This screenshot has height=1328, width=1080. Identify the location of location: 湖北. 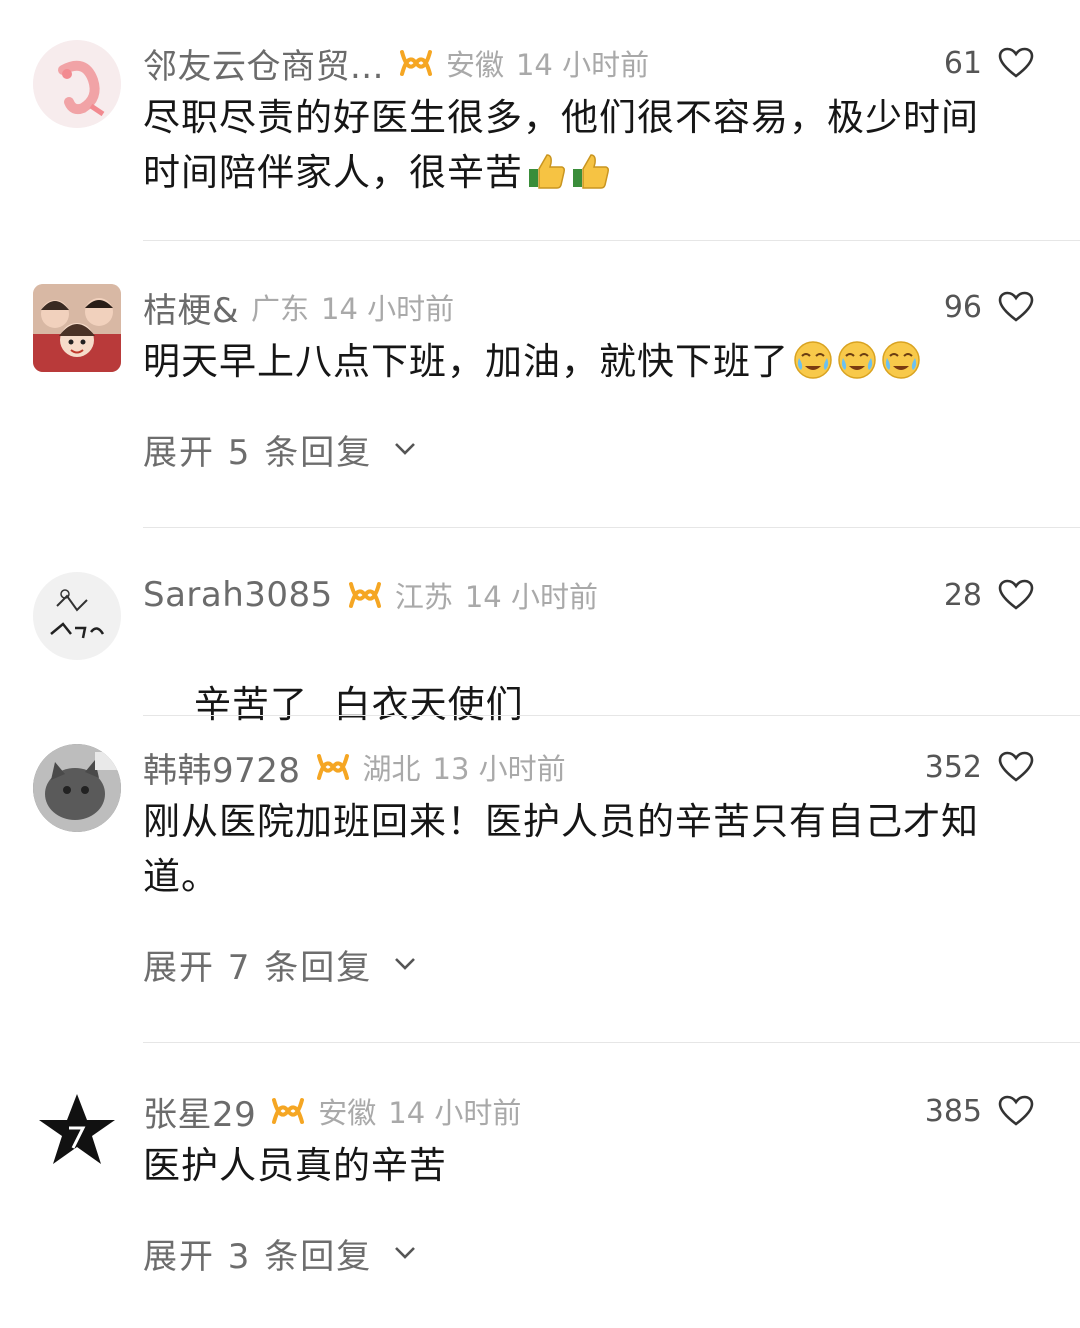
(391, 769).